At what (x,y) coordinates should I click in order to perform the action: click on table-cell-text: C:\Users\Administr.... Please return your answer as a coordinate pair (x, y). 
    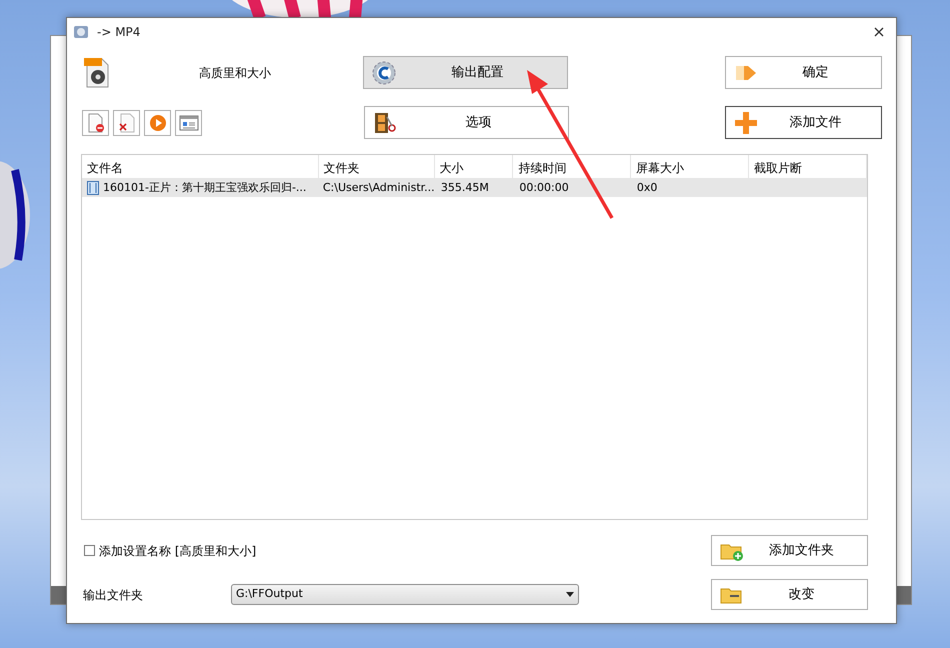
    Looking at the image, I should click on (379, 188).